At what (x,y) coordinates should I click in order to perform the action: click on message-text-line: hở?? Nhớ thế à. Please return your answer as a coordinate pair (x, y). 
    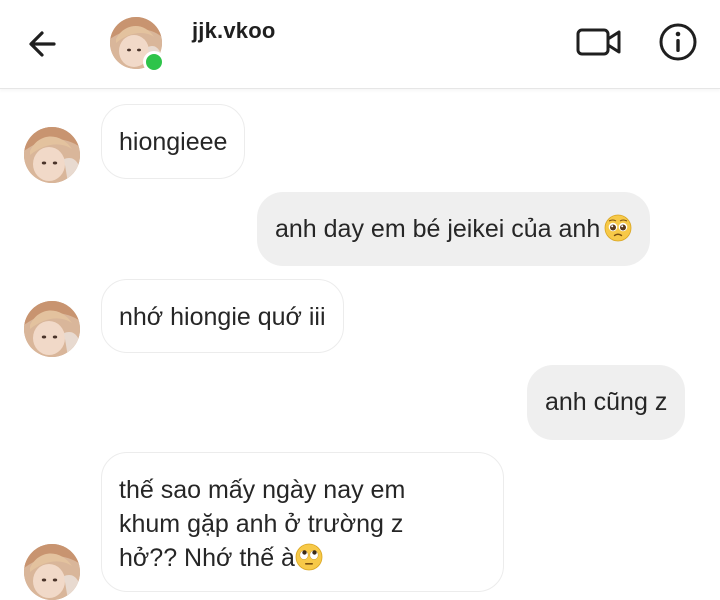
    Looking at the image, I should click on (207, 558).